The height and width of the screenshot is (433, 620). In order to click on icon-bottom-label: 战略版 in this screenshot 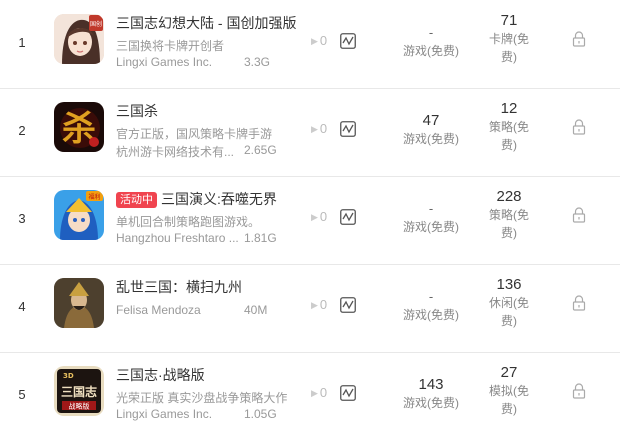, I will do `click(79, 406)`.